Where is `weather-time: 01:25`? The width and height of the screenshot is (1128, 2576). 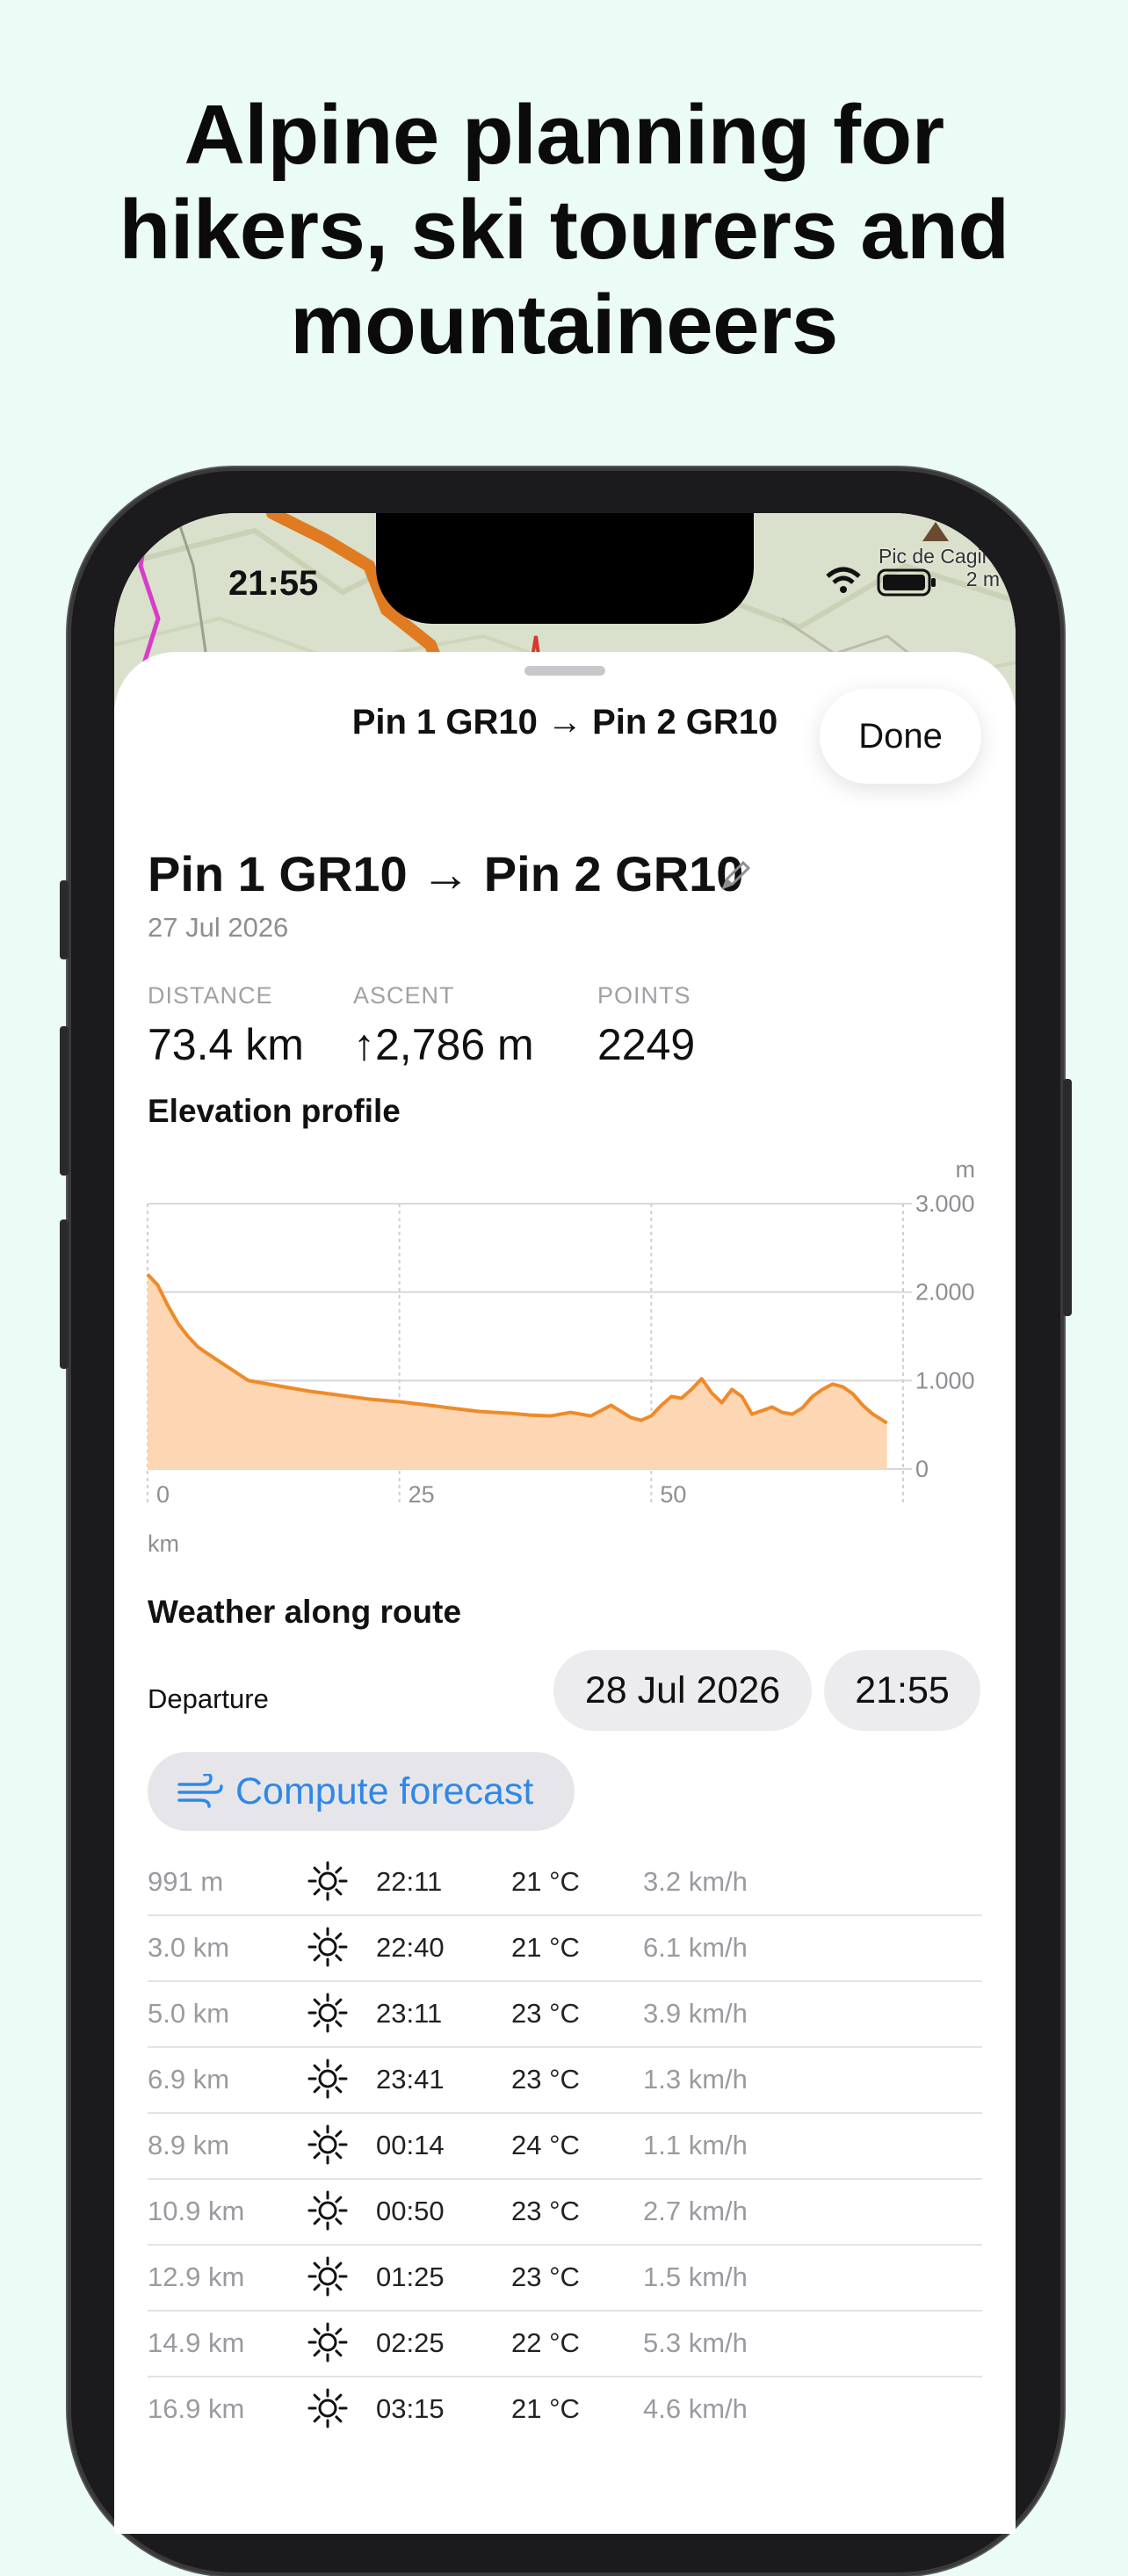
weather-time: 01:25 is located at coordinates (410, 2276).